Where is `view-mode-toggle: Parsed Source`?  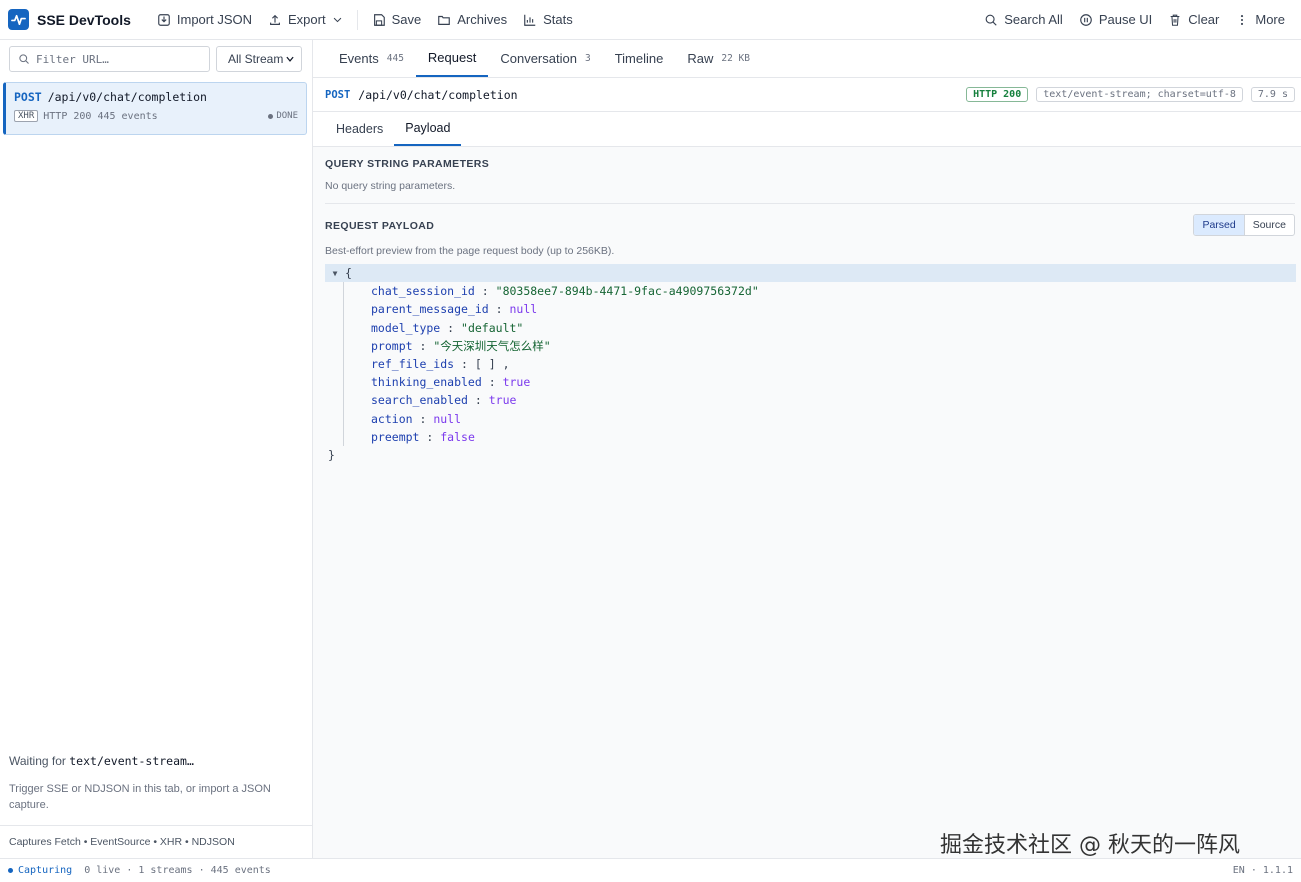
view-mode-toggle: Parsed Source is located at coordinates (1244, 225).